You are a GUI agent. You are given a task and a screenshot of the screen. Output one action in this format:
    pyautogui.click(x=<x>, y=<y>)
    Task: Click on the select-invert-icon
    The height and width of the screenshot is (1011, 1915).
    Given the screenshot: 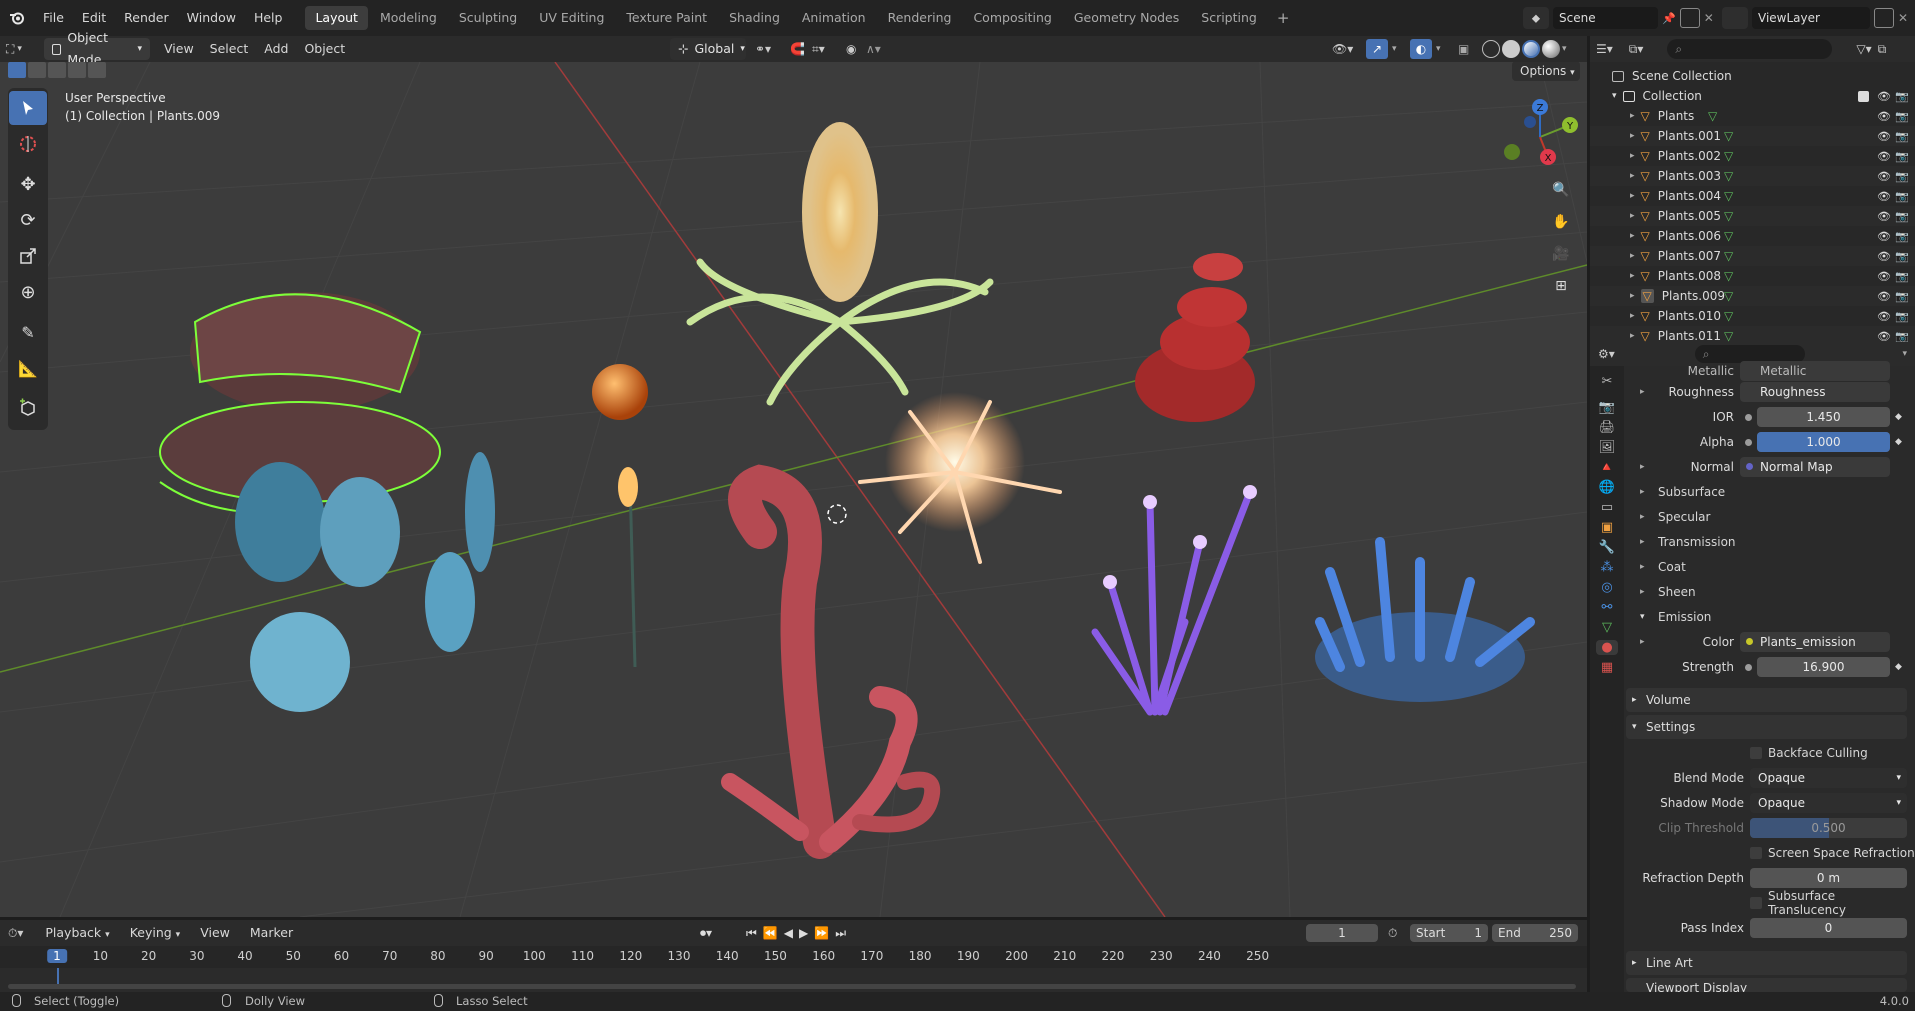 What is the action you would take?
    pyautogui.click(x=77, y=70)
    